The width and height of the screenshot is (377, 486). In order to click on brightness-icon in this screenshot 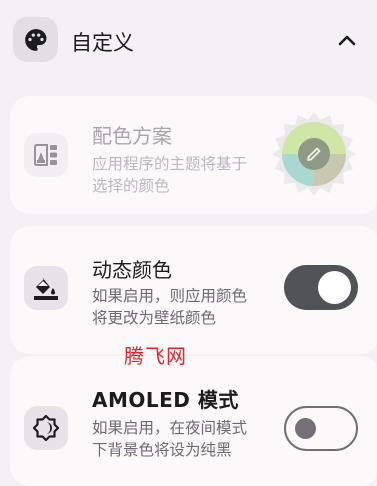, I will do `click(46, 428)`.